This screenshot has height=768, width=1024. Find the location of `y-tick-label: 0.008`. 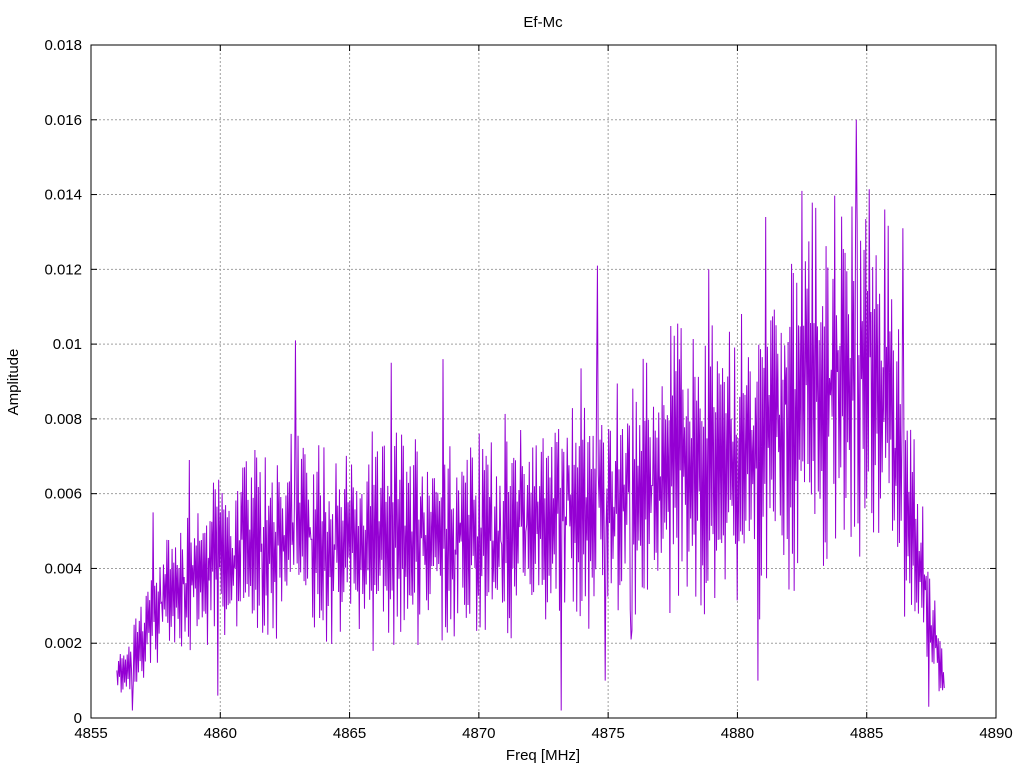

y-tick-label: 0.008 is located at coordinates (63, 419).